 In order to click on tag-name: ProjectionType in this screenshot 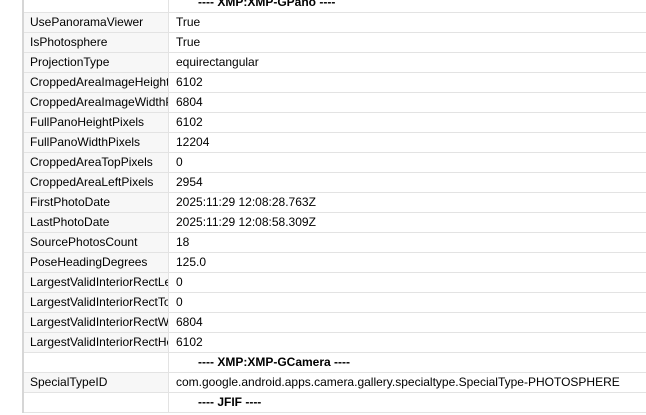, I will do `click(96, 62)`.